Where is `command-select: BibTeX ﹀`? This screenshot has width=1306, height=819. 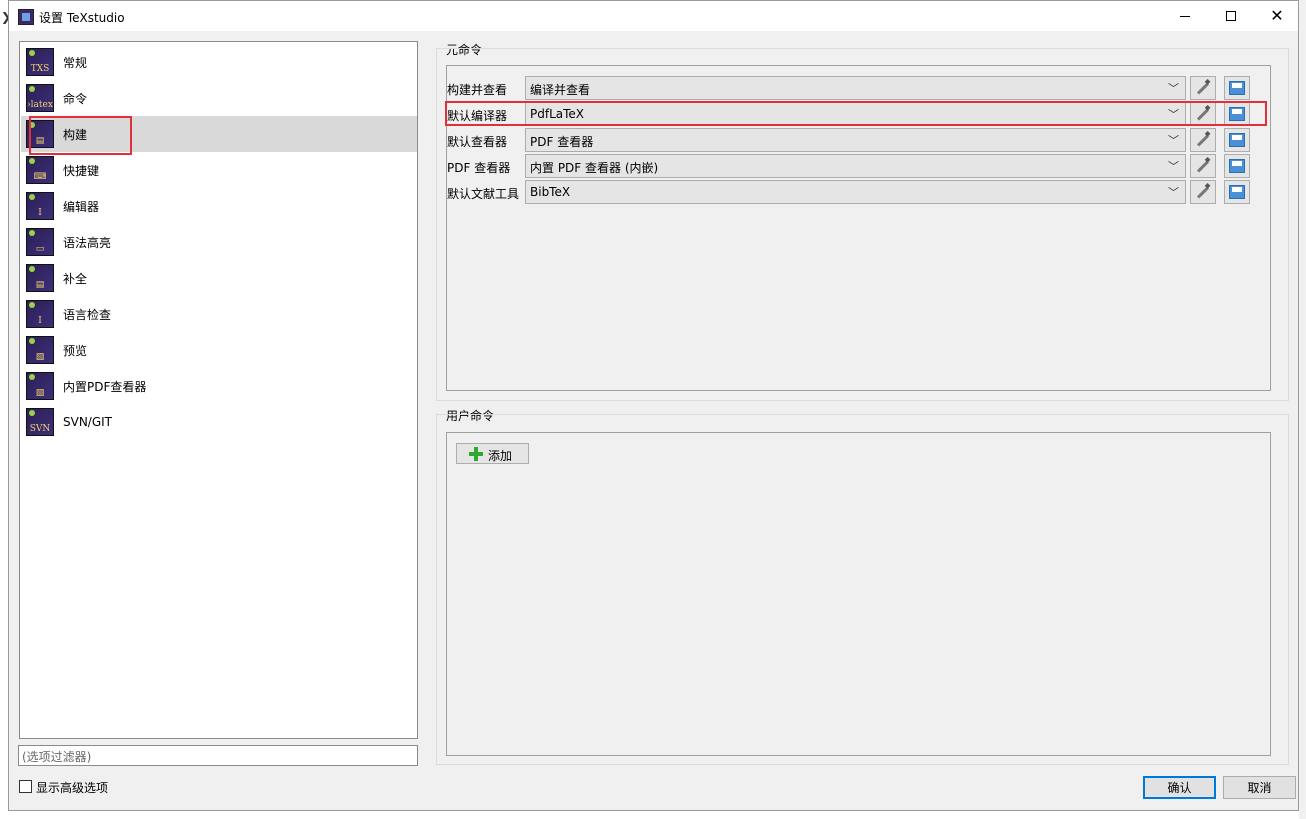 command-select: BibTeX ﹀ is located at coordinates (855, 192).